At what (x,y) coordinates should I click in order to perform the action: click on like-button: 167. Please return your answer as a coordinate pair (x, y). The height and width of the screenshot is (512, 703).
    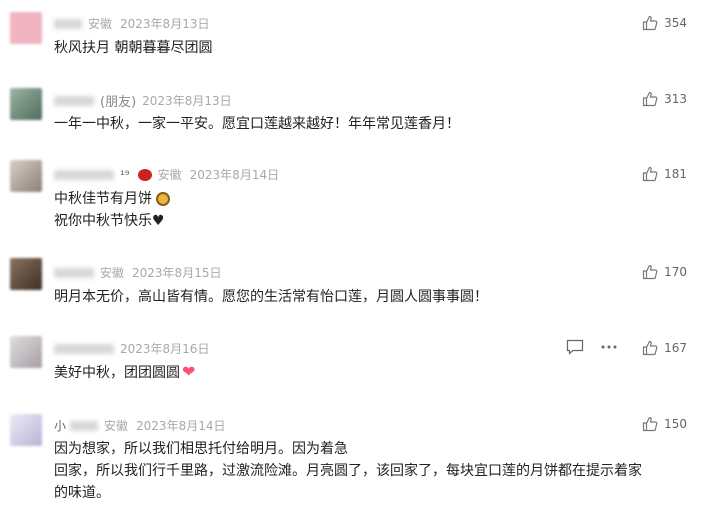
    Looking at the image, I should click on (664, 348).